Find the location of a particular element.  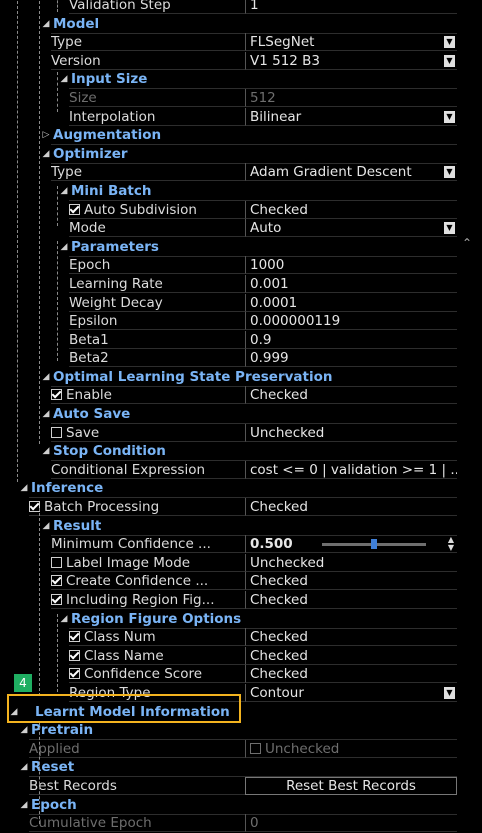

property-row-epsilon: Epsilon 0.000000119 is located at coordinates (233, 321).